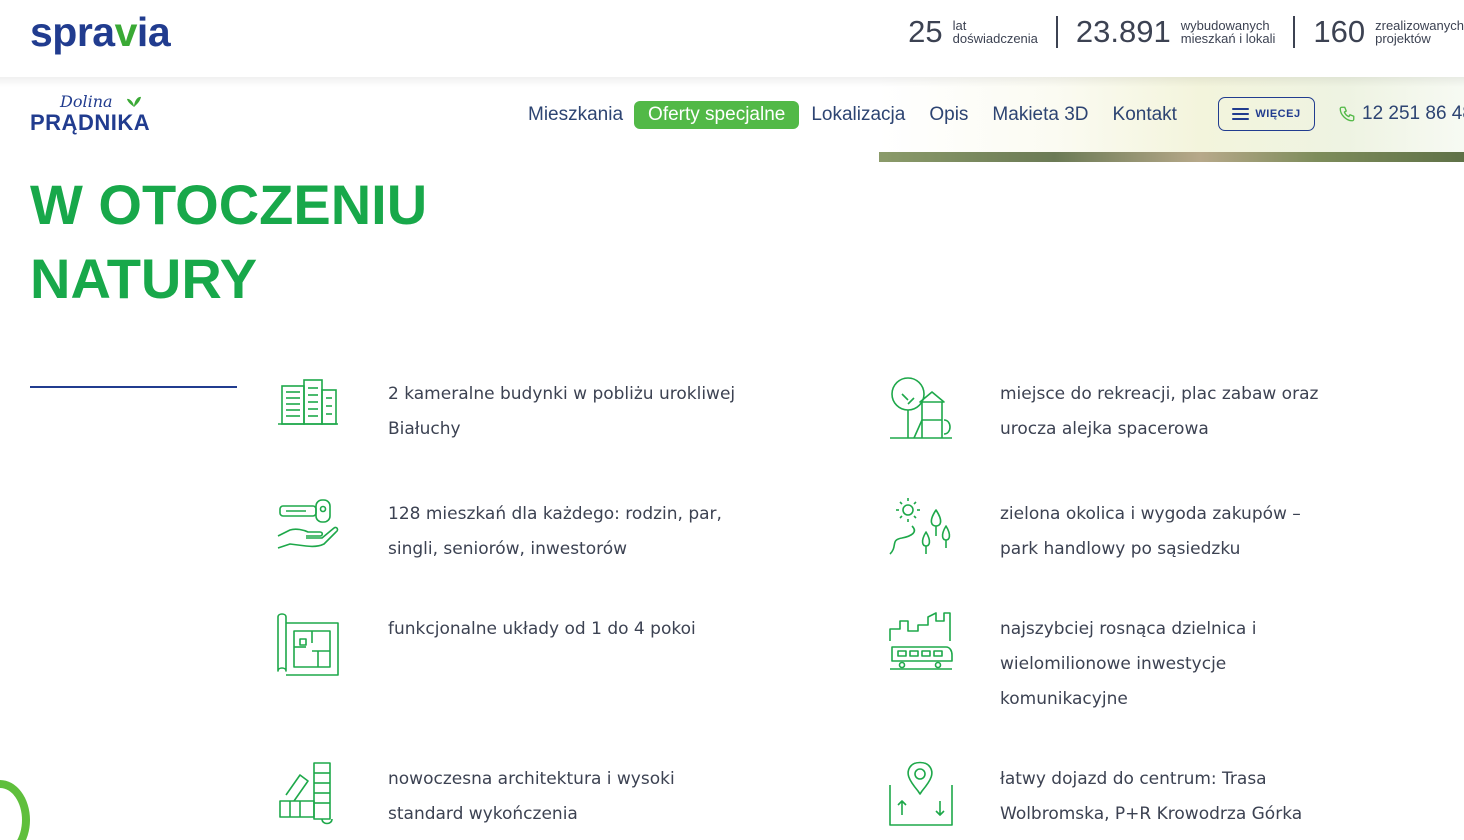 This screenshot has height=840, width=1464. Describe the element at coordinates (1241, 114) in the screenshot. I see `hamburger-icon` at that location.